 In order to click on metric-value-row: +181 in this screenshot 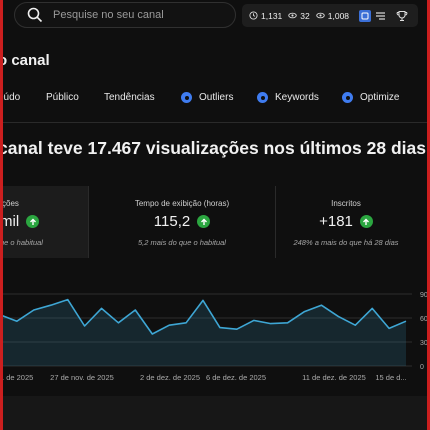, I will do `click(346, 221)`.